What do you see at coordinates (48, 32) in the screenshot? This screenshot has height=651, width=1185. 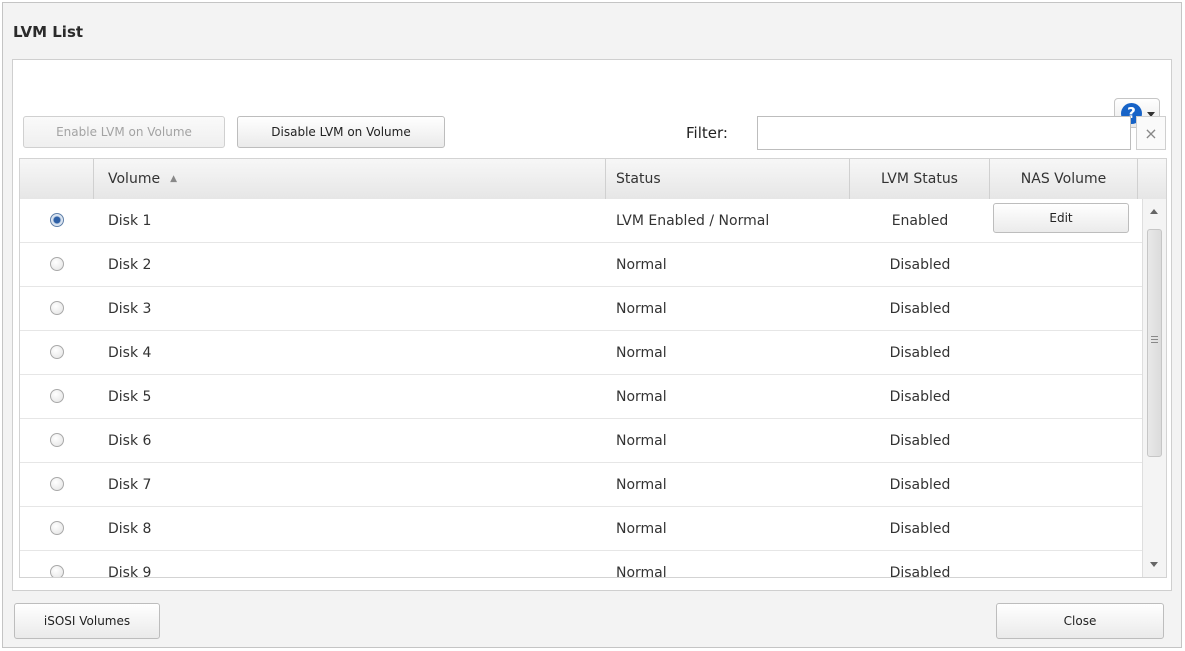 I see `dialog-title: LVM List` at bounding box center [48, 32].